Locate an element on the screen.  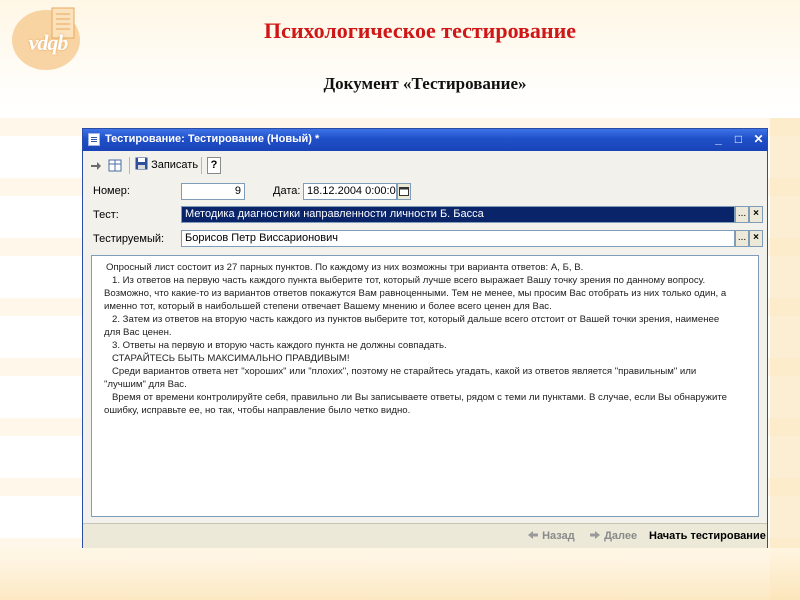
maximize-button: □ is located at coordinates (738, 139).